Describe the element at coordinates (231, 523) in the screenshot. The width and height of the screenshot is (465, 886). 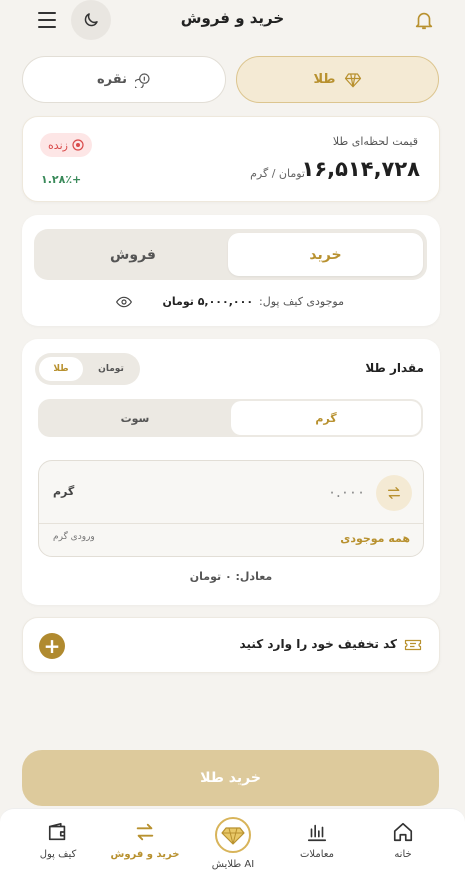
I see `input-divider` at that location.